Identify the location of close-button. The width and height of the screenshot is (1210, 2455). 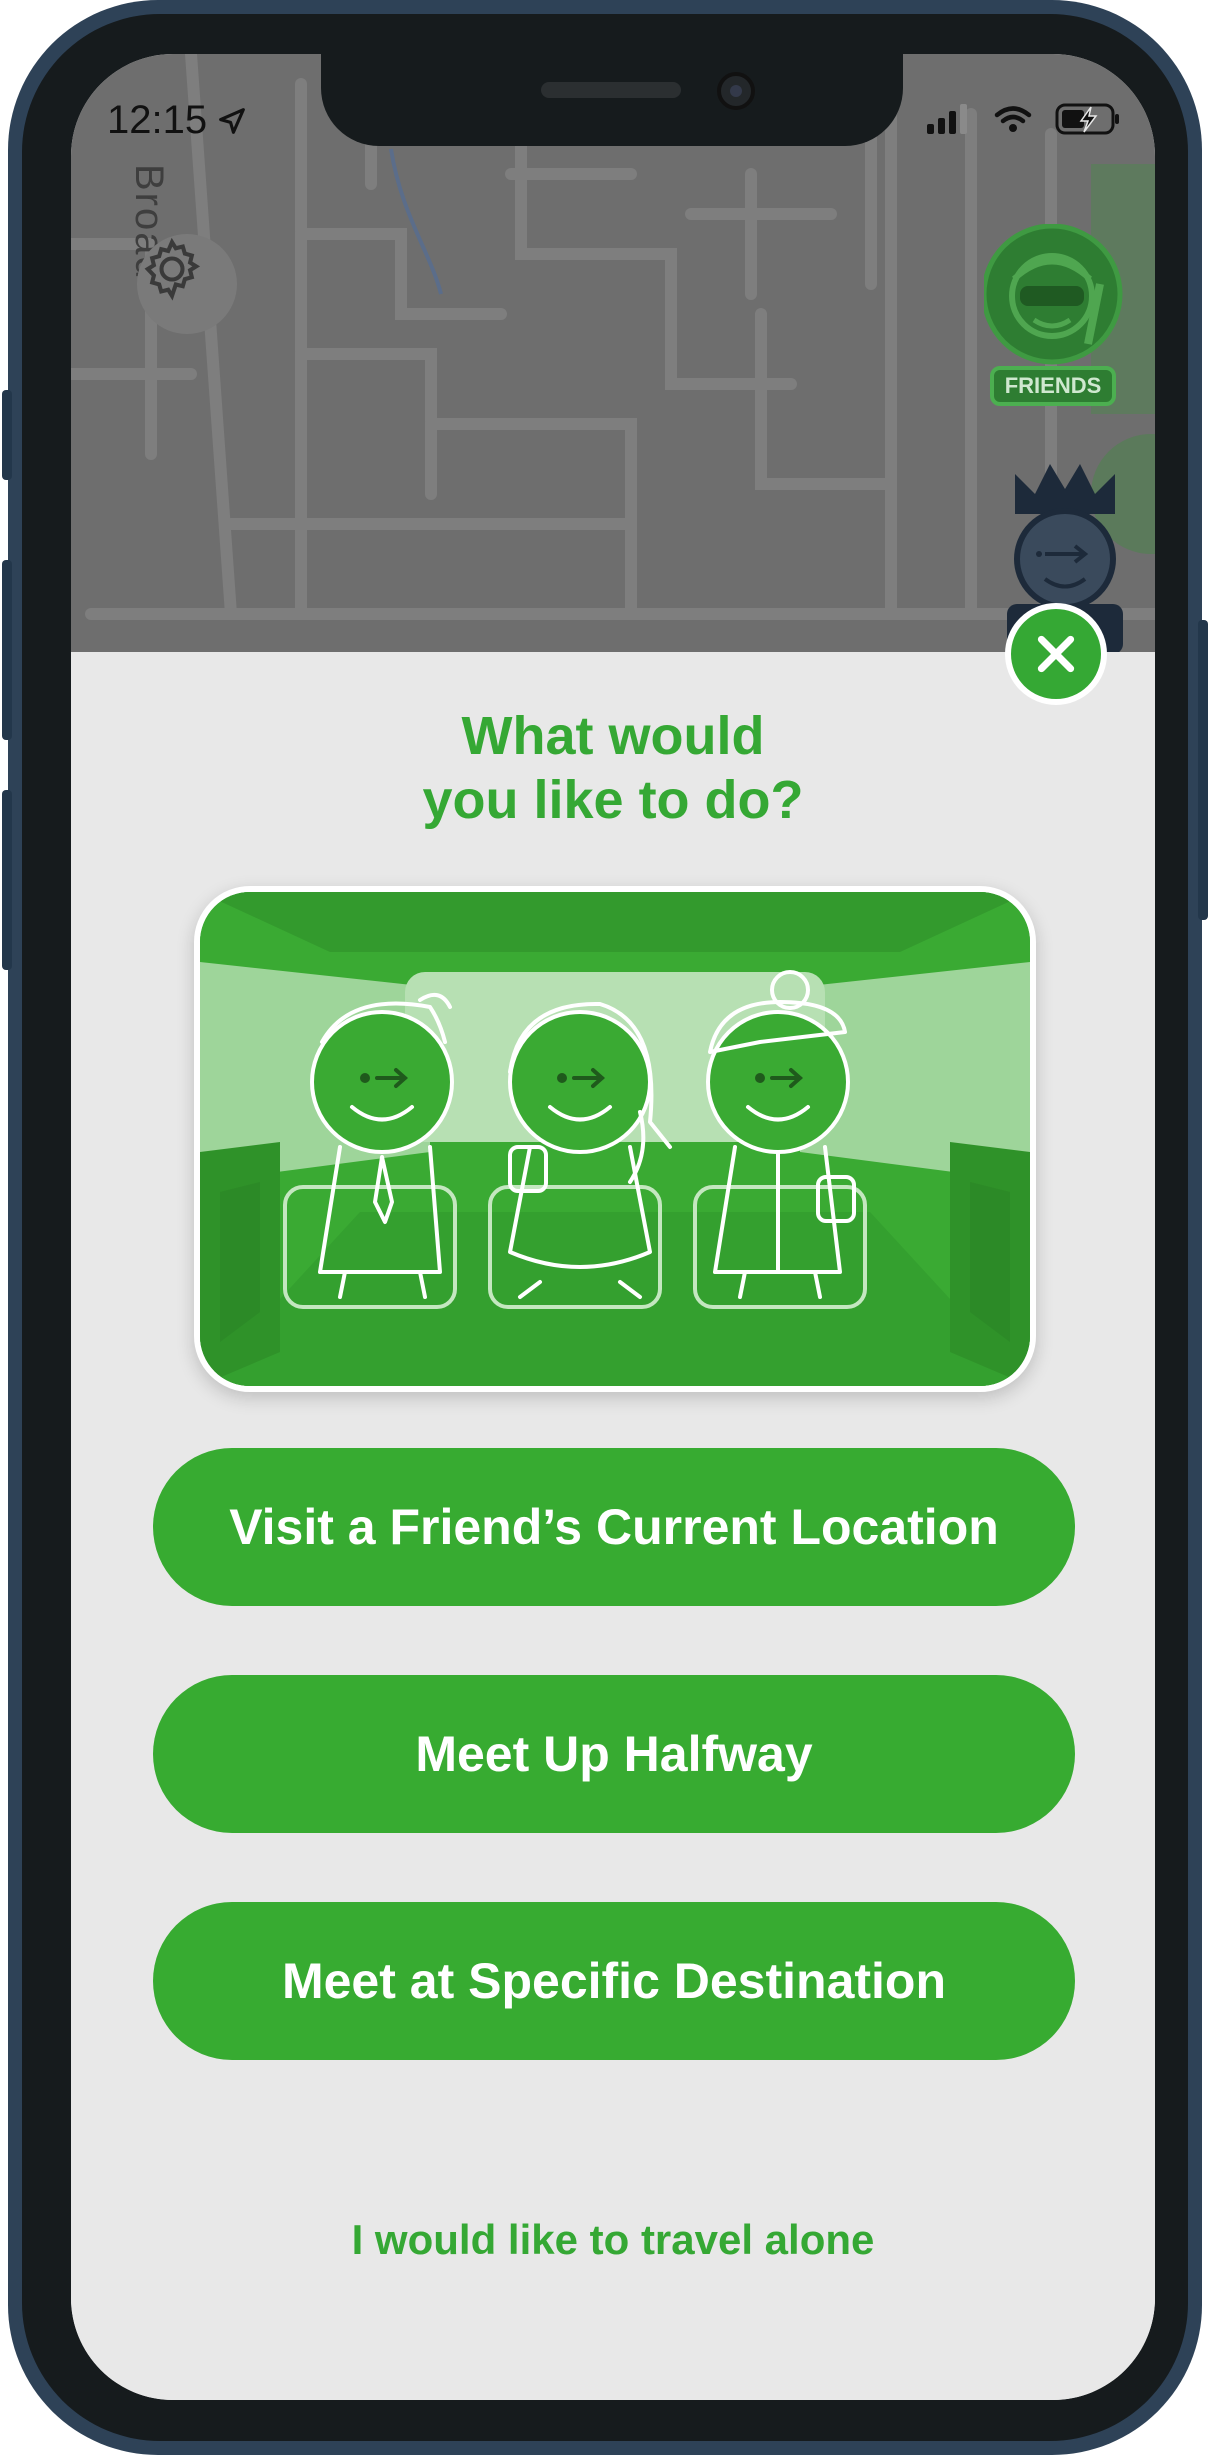
(1056, 654).